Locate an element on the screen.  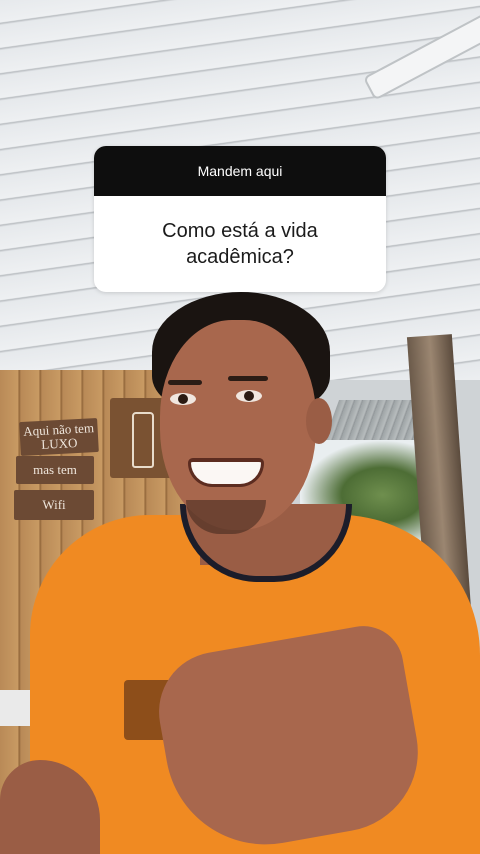
ear is located at coordinates (319, 421).